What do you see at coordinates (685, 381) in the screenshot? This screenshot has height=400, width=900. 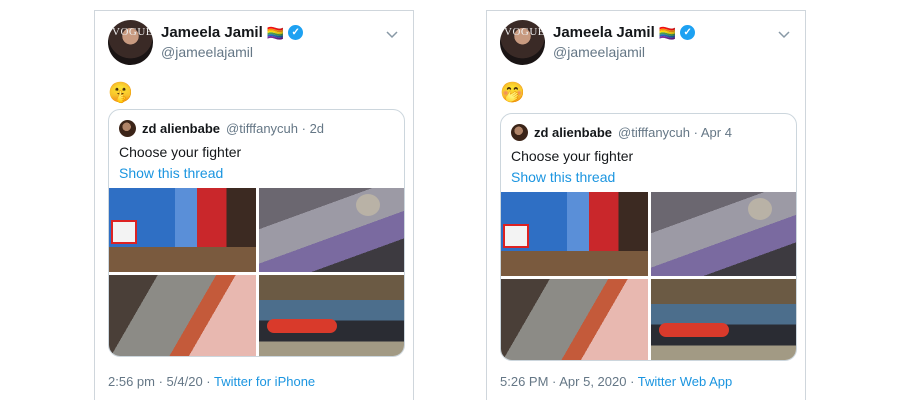 I see `tweet-source-link: Twitter Web App` at bounding box center [685, 381].